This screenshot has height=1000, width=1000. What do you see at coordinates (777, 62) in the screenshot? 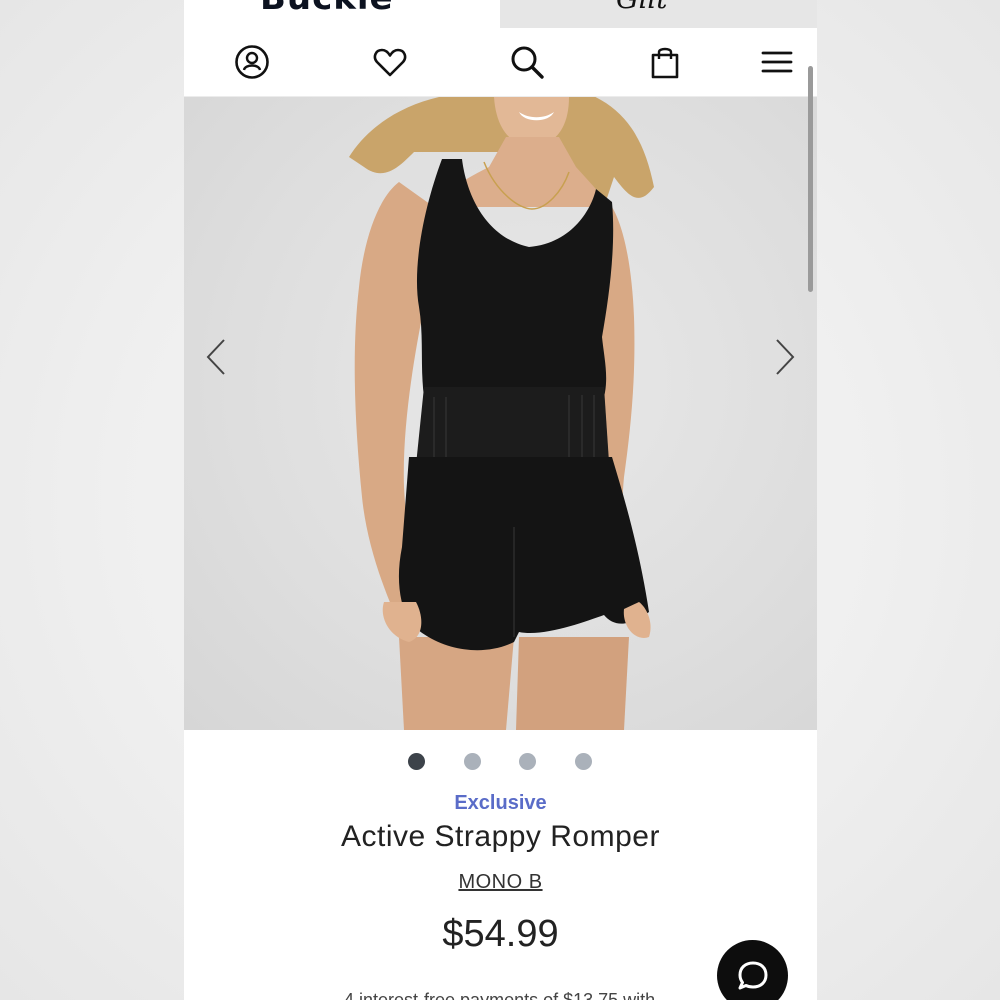
I see `menu-icon` at bounding box center [777, 62].